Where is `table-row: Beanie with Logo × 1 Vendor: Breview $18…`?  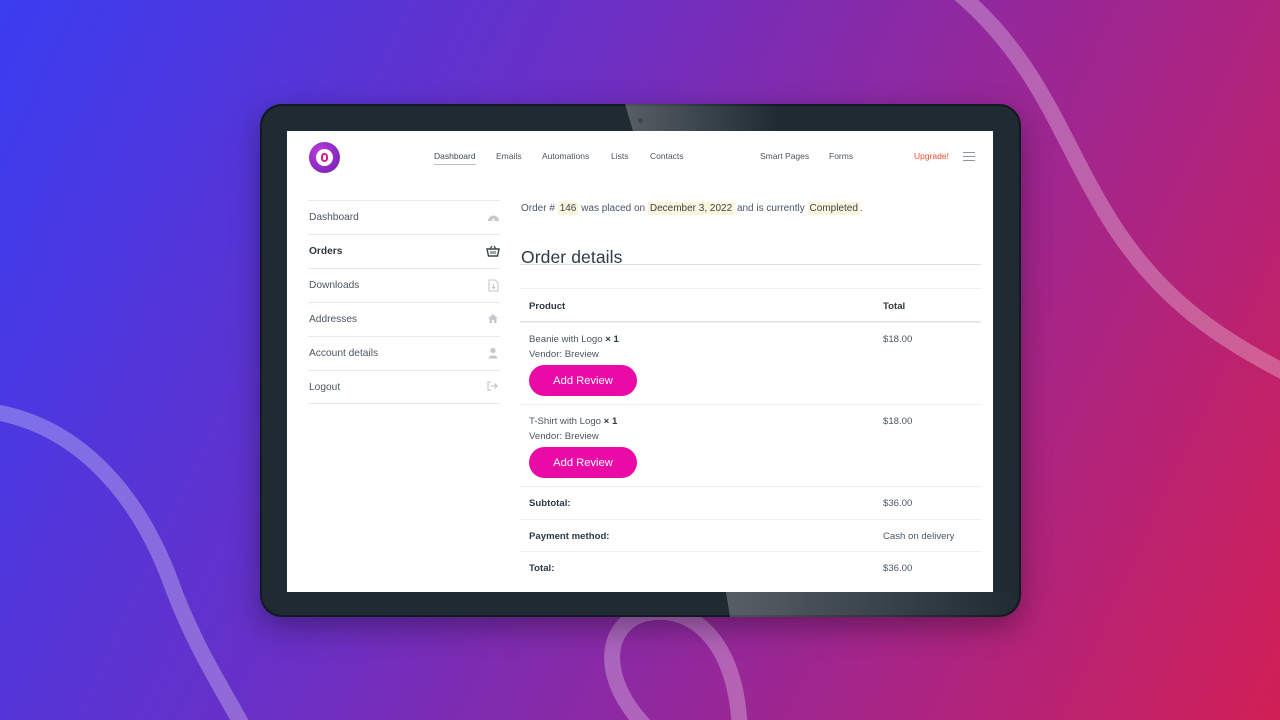 table-row: Beanie with Logo × 1 Vendor: Breview $18… is located at coordinates (750, 363).